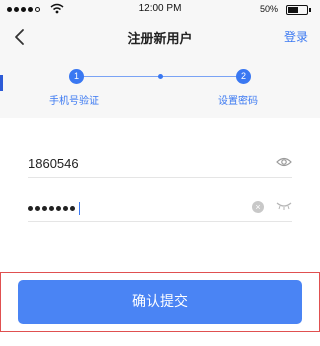 The width and height of the screenshot is (320, 346). What do you see at coordinates (310, 10) in the screenshot?
I see `battery-tip` at bounding box center [310, 10].